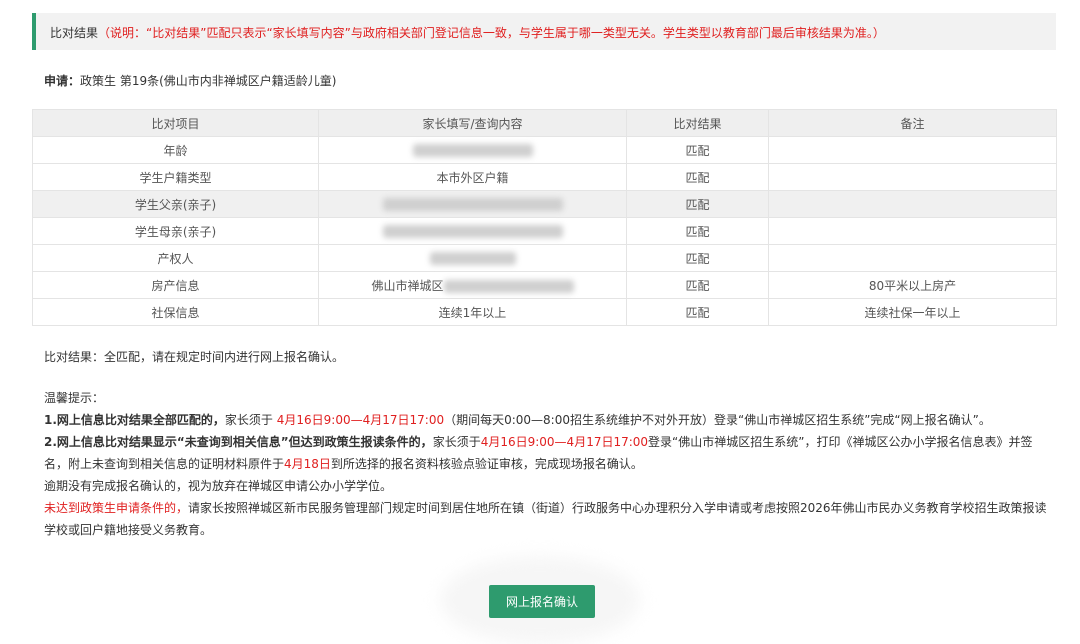 The width and height of the screenshot is (1080, 644). I want to click on cell-remark: 80平米以上房产, so click(912, 285).